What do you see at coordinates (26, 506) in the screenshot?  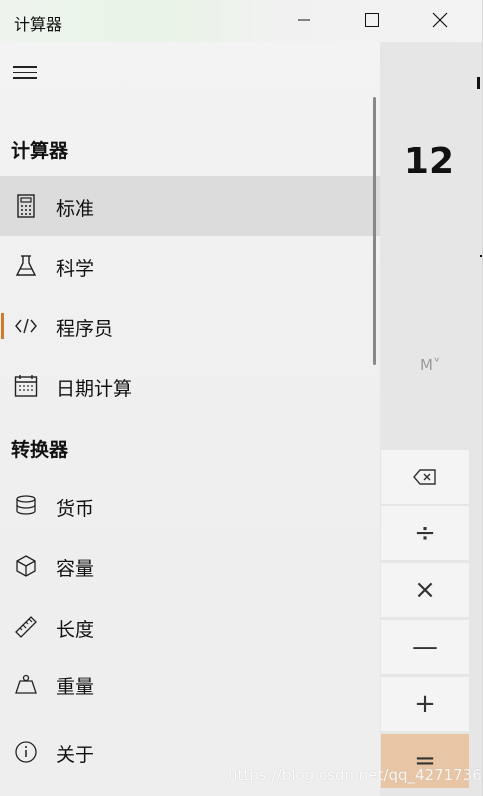 I see `coins-icon` at bounding box center [26, 506].